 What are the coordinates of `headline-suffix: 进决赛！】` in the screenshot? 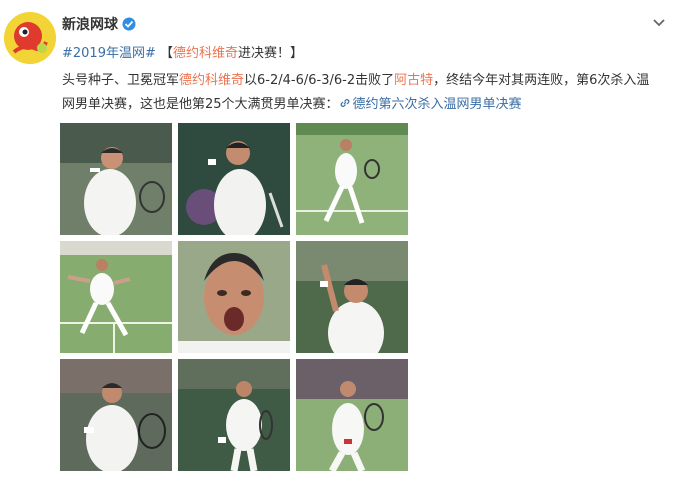 It's located at (271, 53).